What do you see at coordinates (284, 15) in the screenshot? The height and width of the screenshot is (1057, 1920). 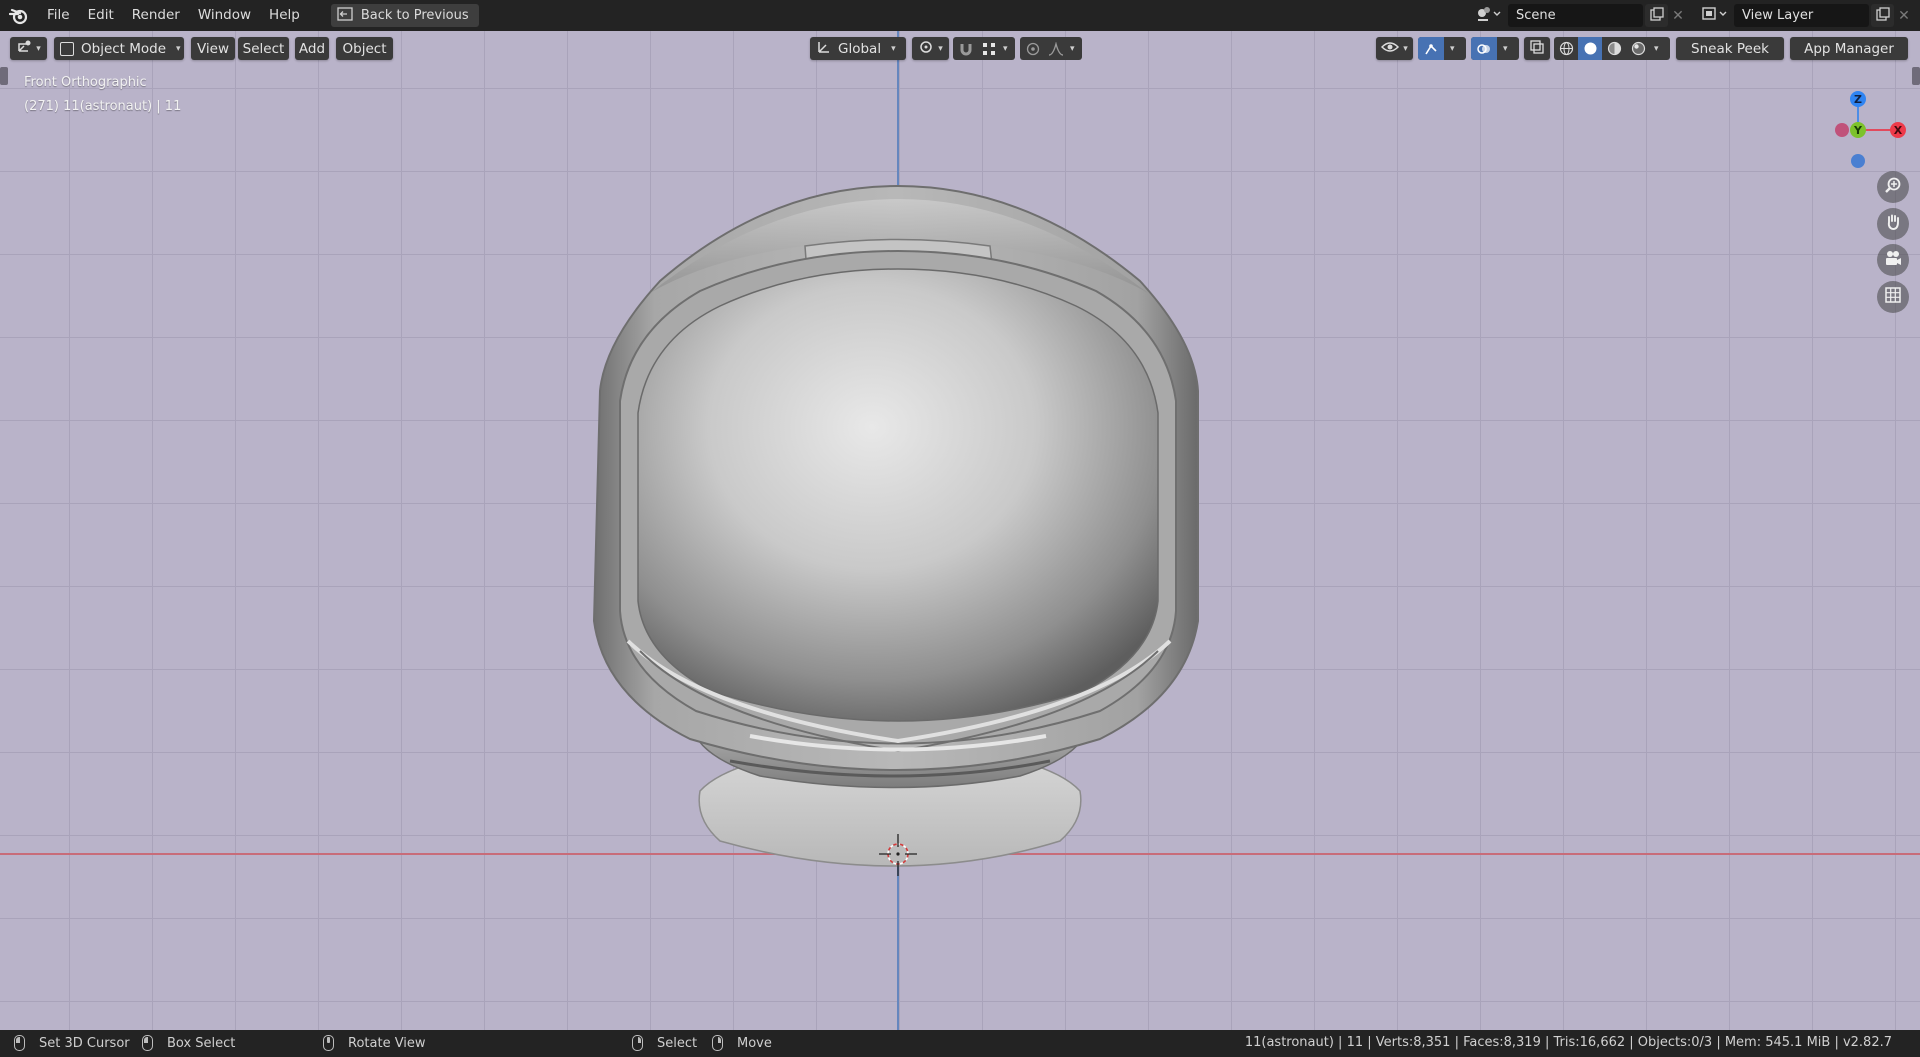 I see `menu-help: Help` at bounding box center [284, 15].